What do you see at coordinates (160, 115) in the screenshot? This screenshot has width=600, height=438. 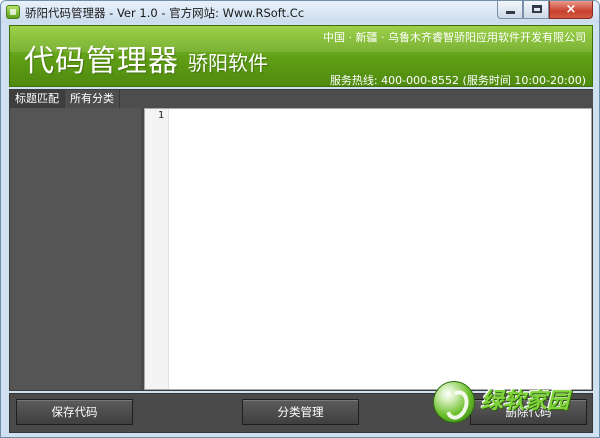 I see `line-number: 1` at bounding box center [160, 115].